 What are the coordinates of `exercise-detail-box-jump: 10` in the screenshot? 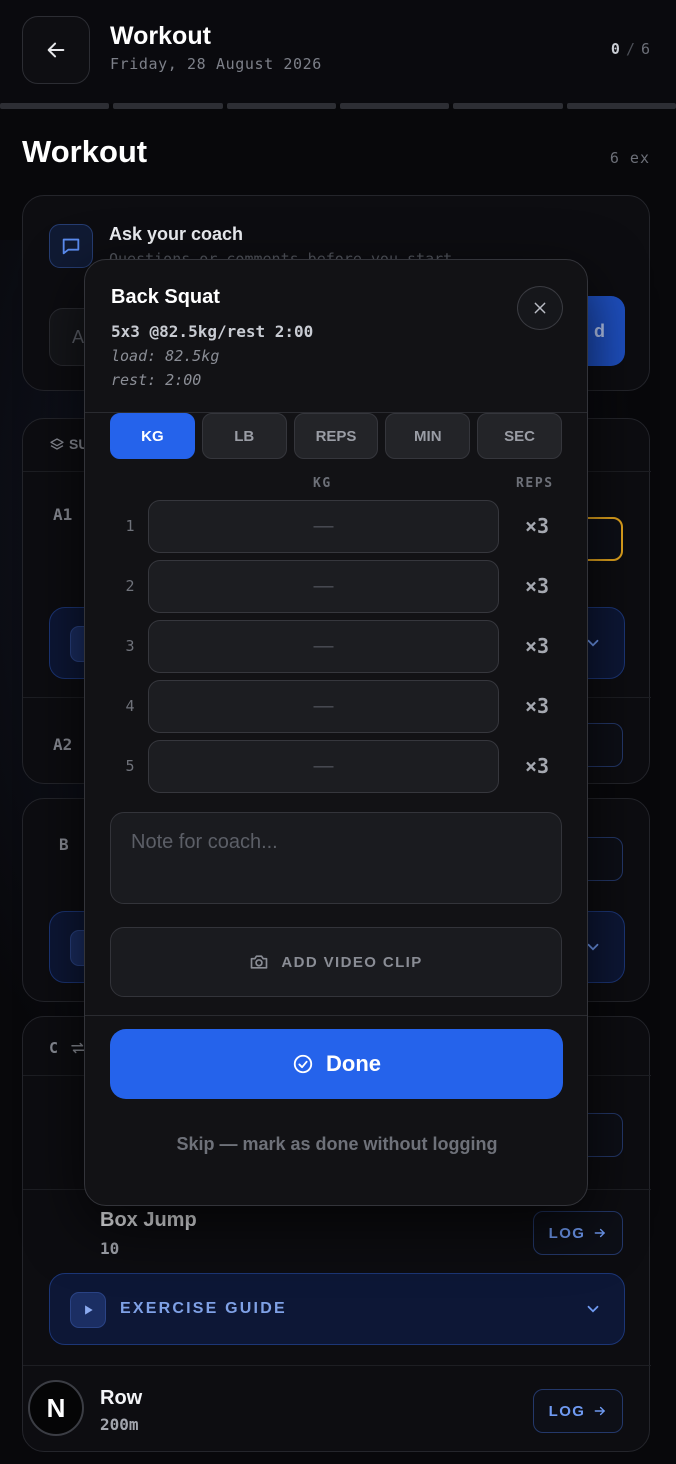 It's located at (110, 1248).